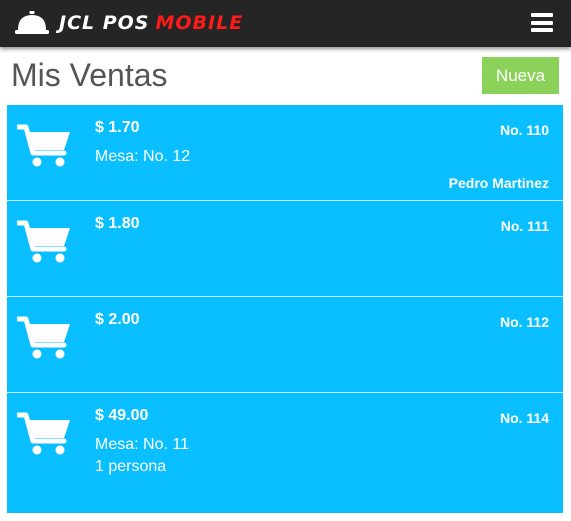  I want to click on brand-accent: MOBILE, so click(199, 23).